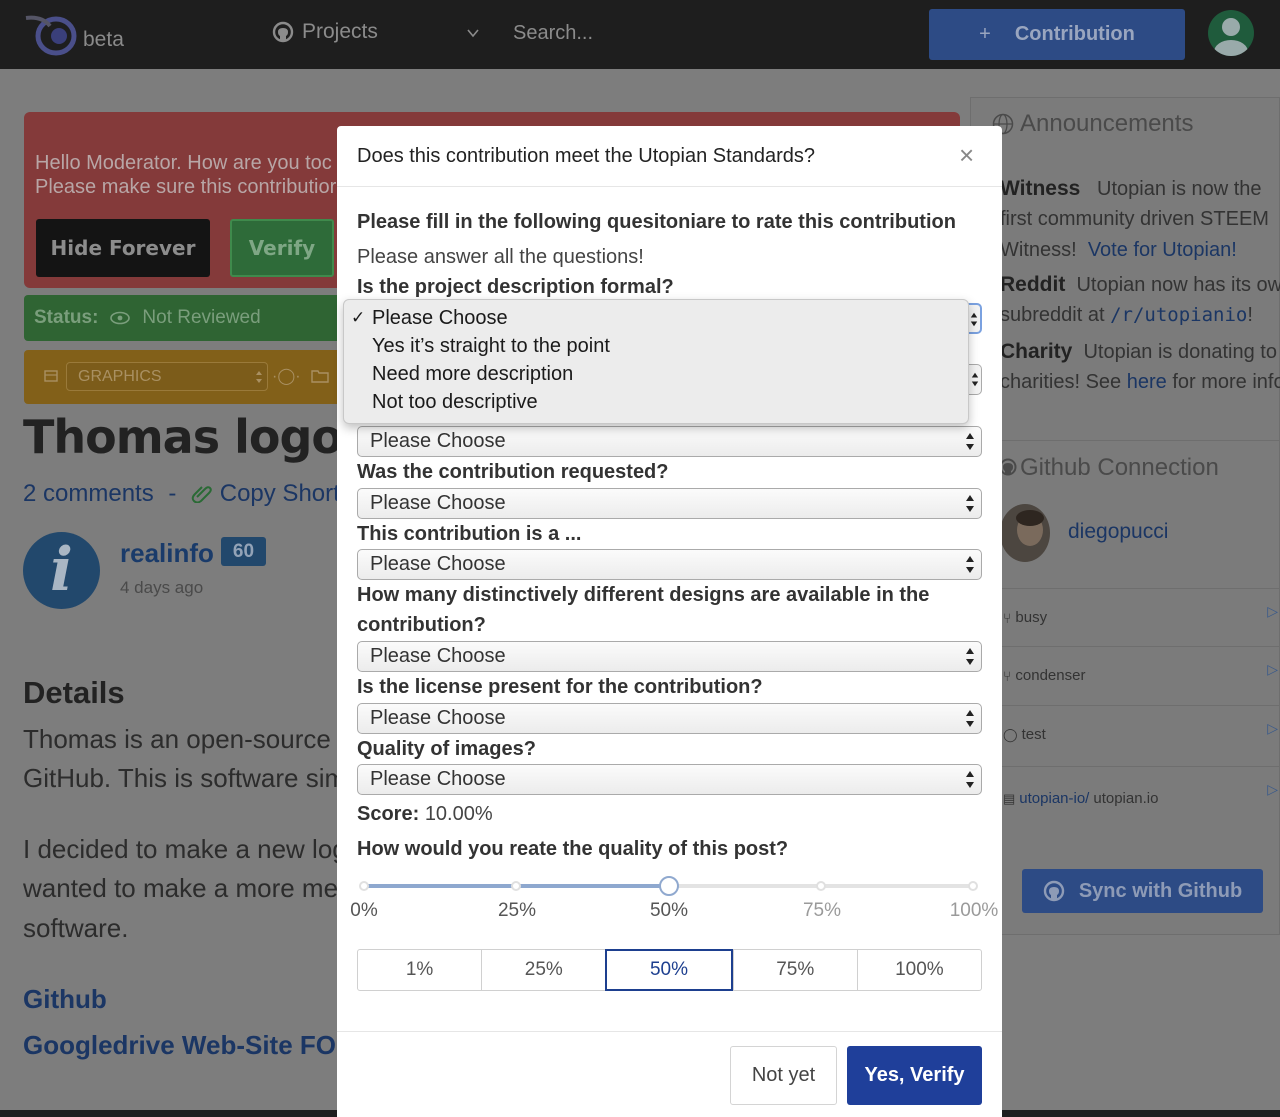 This screenshot has width=1280, height=1117. I want to click on yes-verify-button: Yes, Verify, so click(914, 1075).